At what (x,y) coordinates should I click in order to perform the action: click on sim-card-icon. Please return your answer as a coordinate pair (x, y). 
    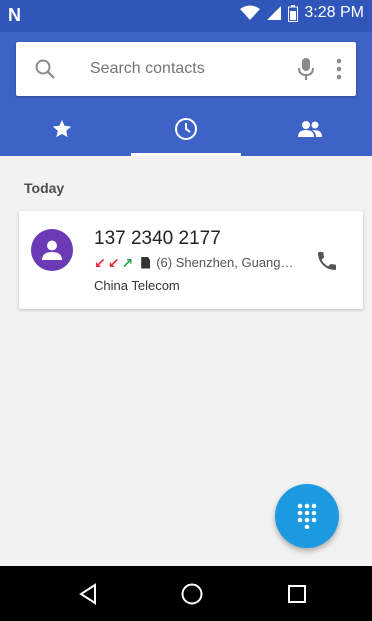
    Looking at the image, I should click on (146, 262).